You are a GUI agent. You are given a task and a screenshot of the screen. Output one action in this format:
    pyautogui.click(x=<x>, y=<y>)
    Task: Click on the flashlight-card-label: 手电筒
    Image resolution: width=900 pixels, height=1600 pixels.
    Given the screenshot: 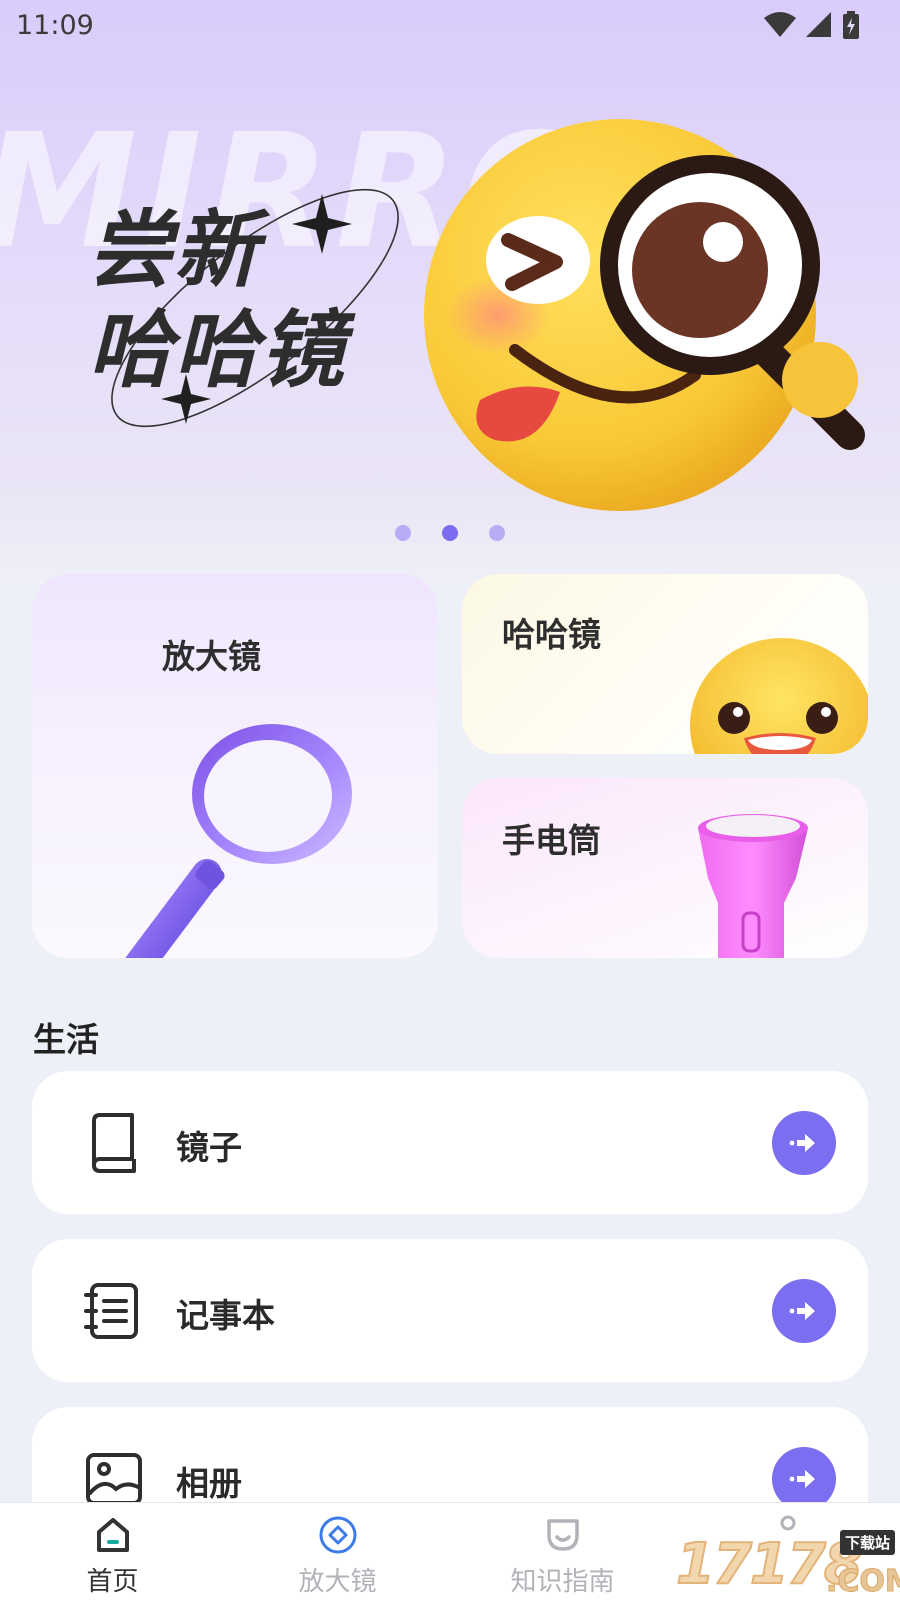 What is the action you would take?
    pyautogui.click(x=551, y=840)
    